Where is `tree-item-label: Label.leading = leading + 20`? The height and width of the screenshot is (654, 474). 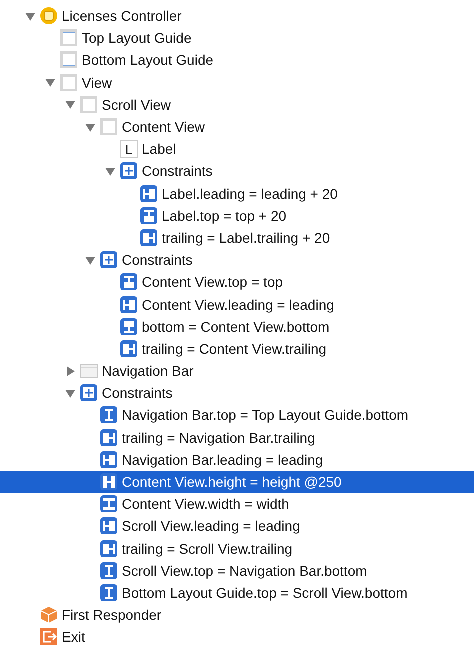 tree-item-label: Label.leading = leading + 20 is located at coordinates (250, 194).